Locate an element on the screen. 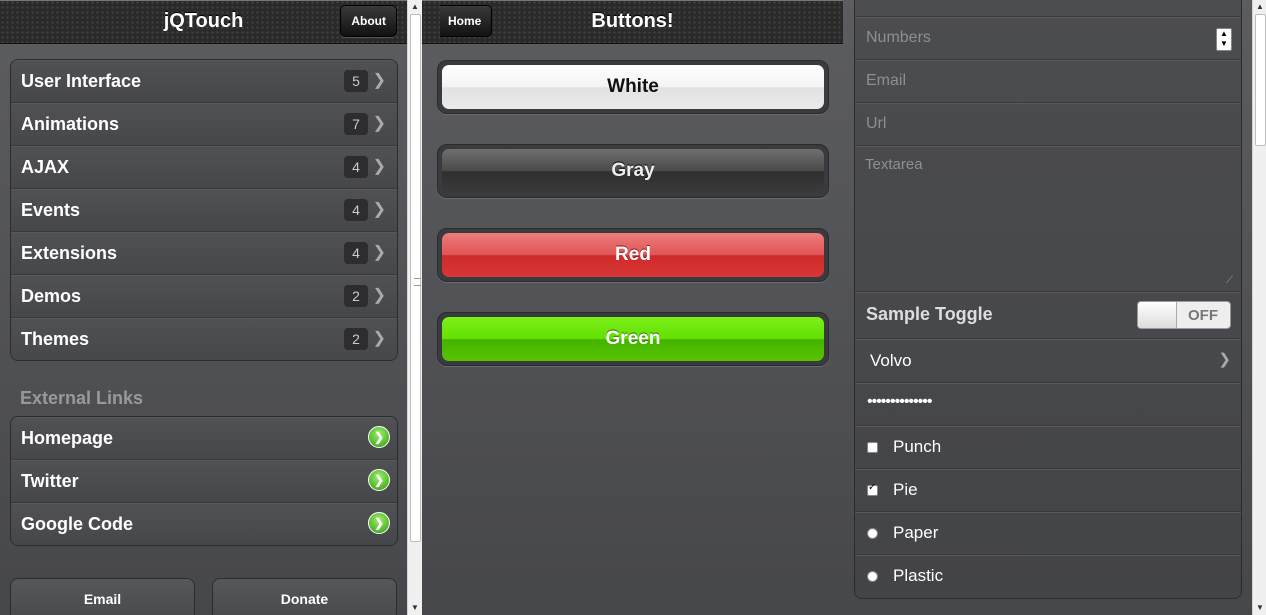 The height and width of the screenshot is (615, 1266). green-button-frame: Green is located at coordinates (633, 339).